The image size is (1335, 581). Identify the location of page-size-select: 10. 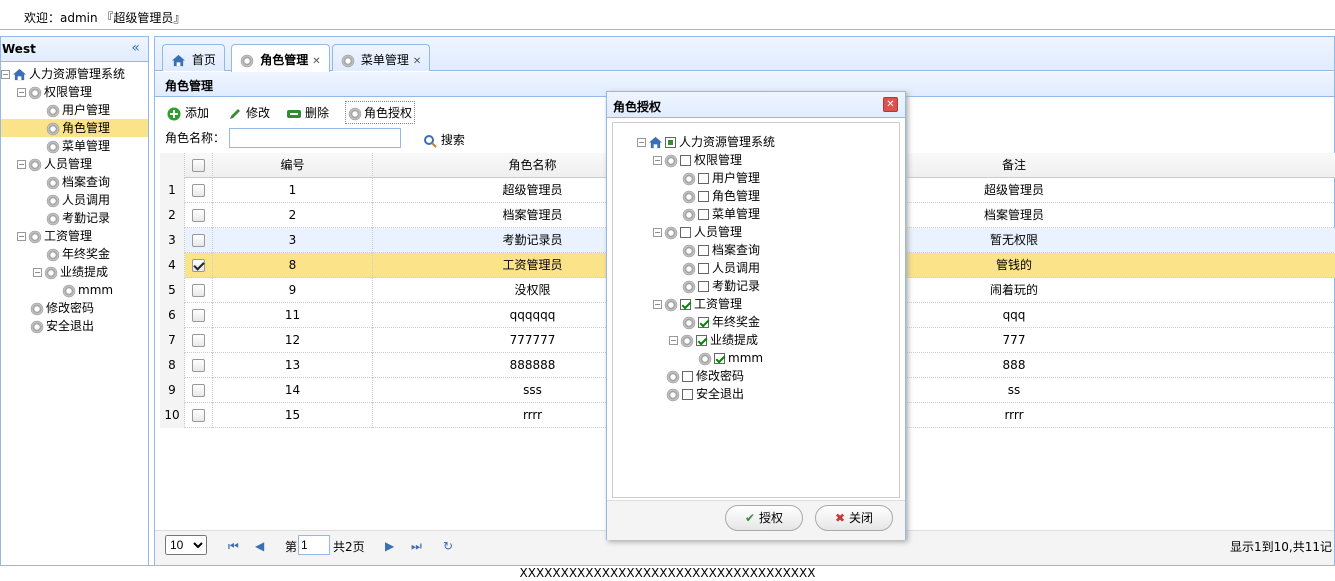
(186, 545).